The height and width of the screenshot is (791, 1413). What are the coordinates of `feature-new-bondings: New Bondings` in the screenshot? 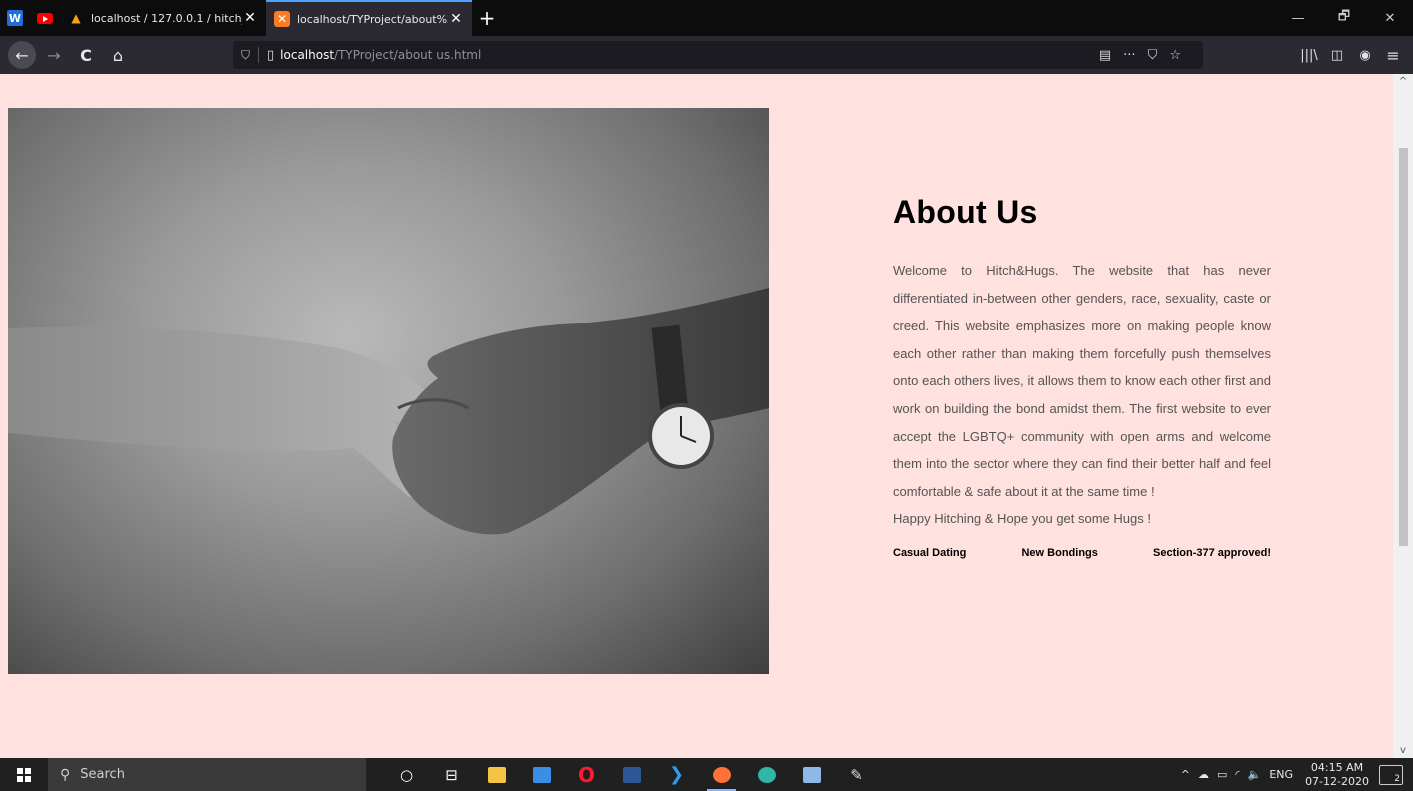 It's located at (1059, 552).